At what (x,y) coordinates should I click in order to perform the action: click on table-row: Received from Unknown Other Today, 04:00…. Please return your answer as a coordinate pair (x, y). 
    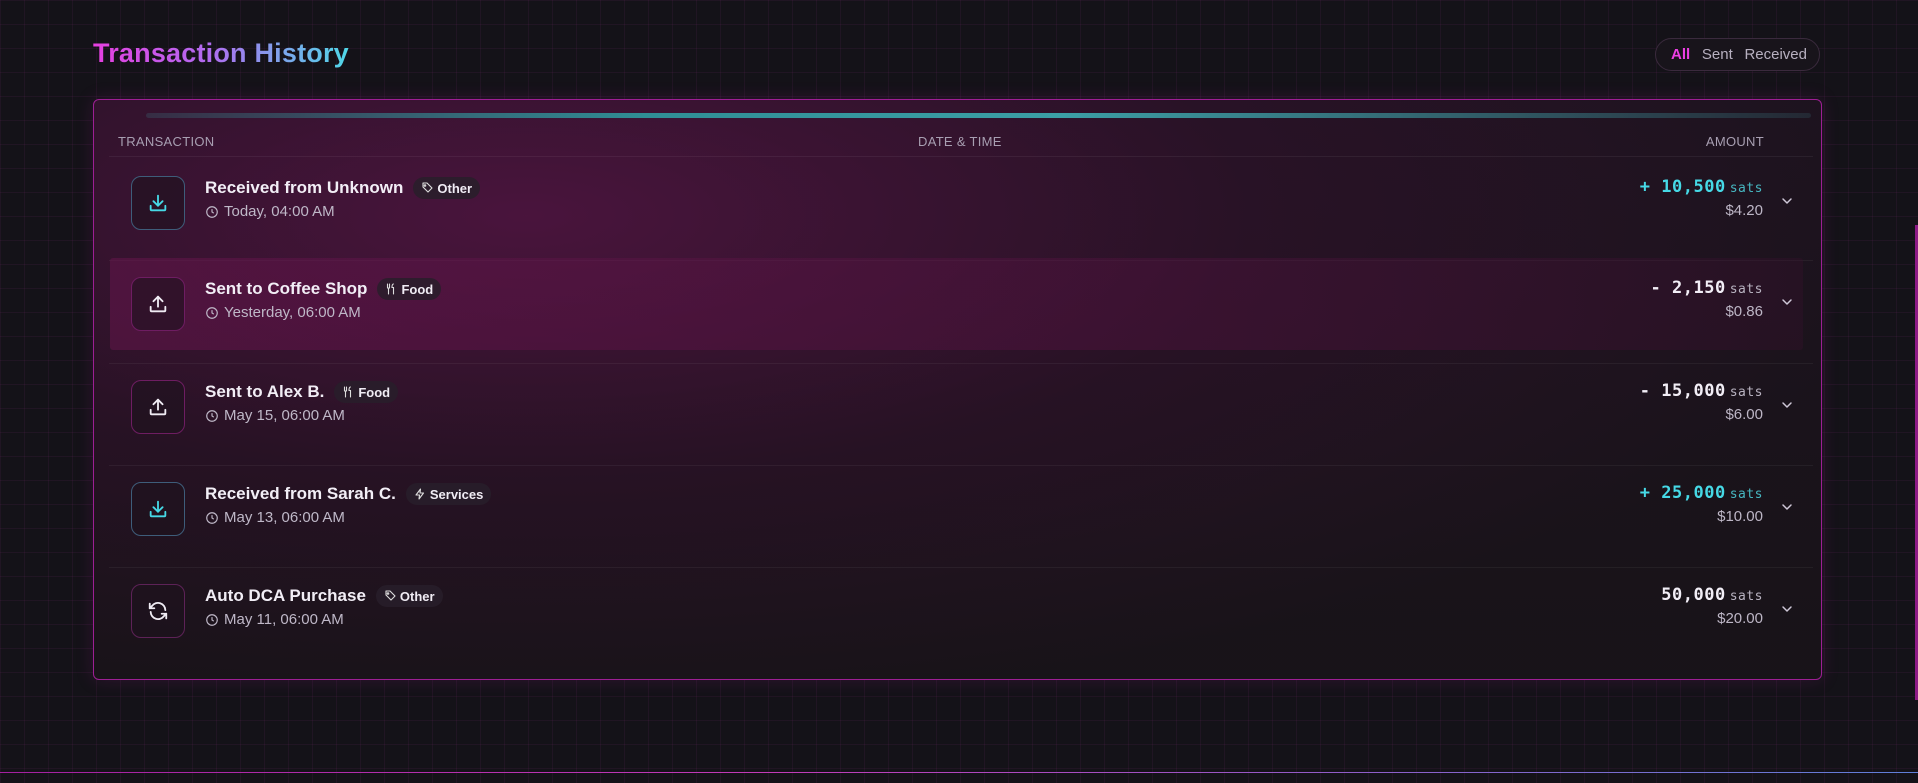
    Looking at the image, I should click on (956, 203).